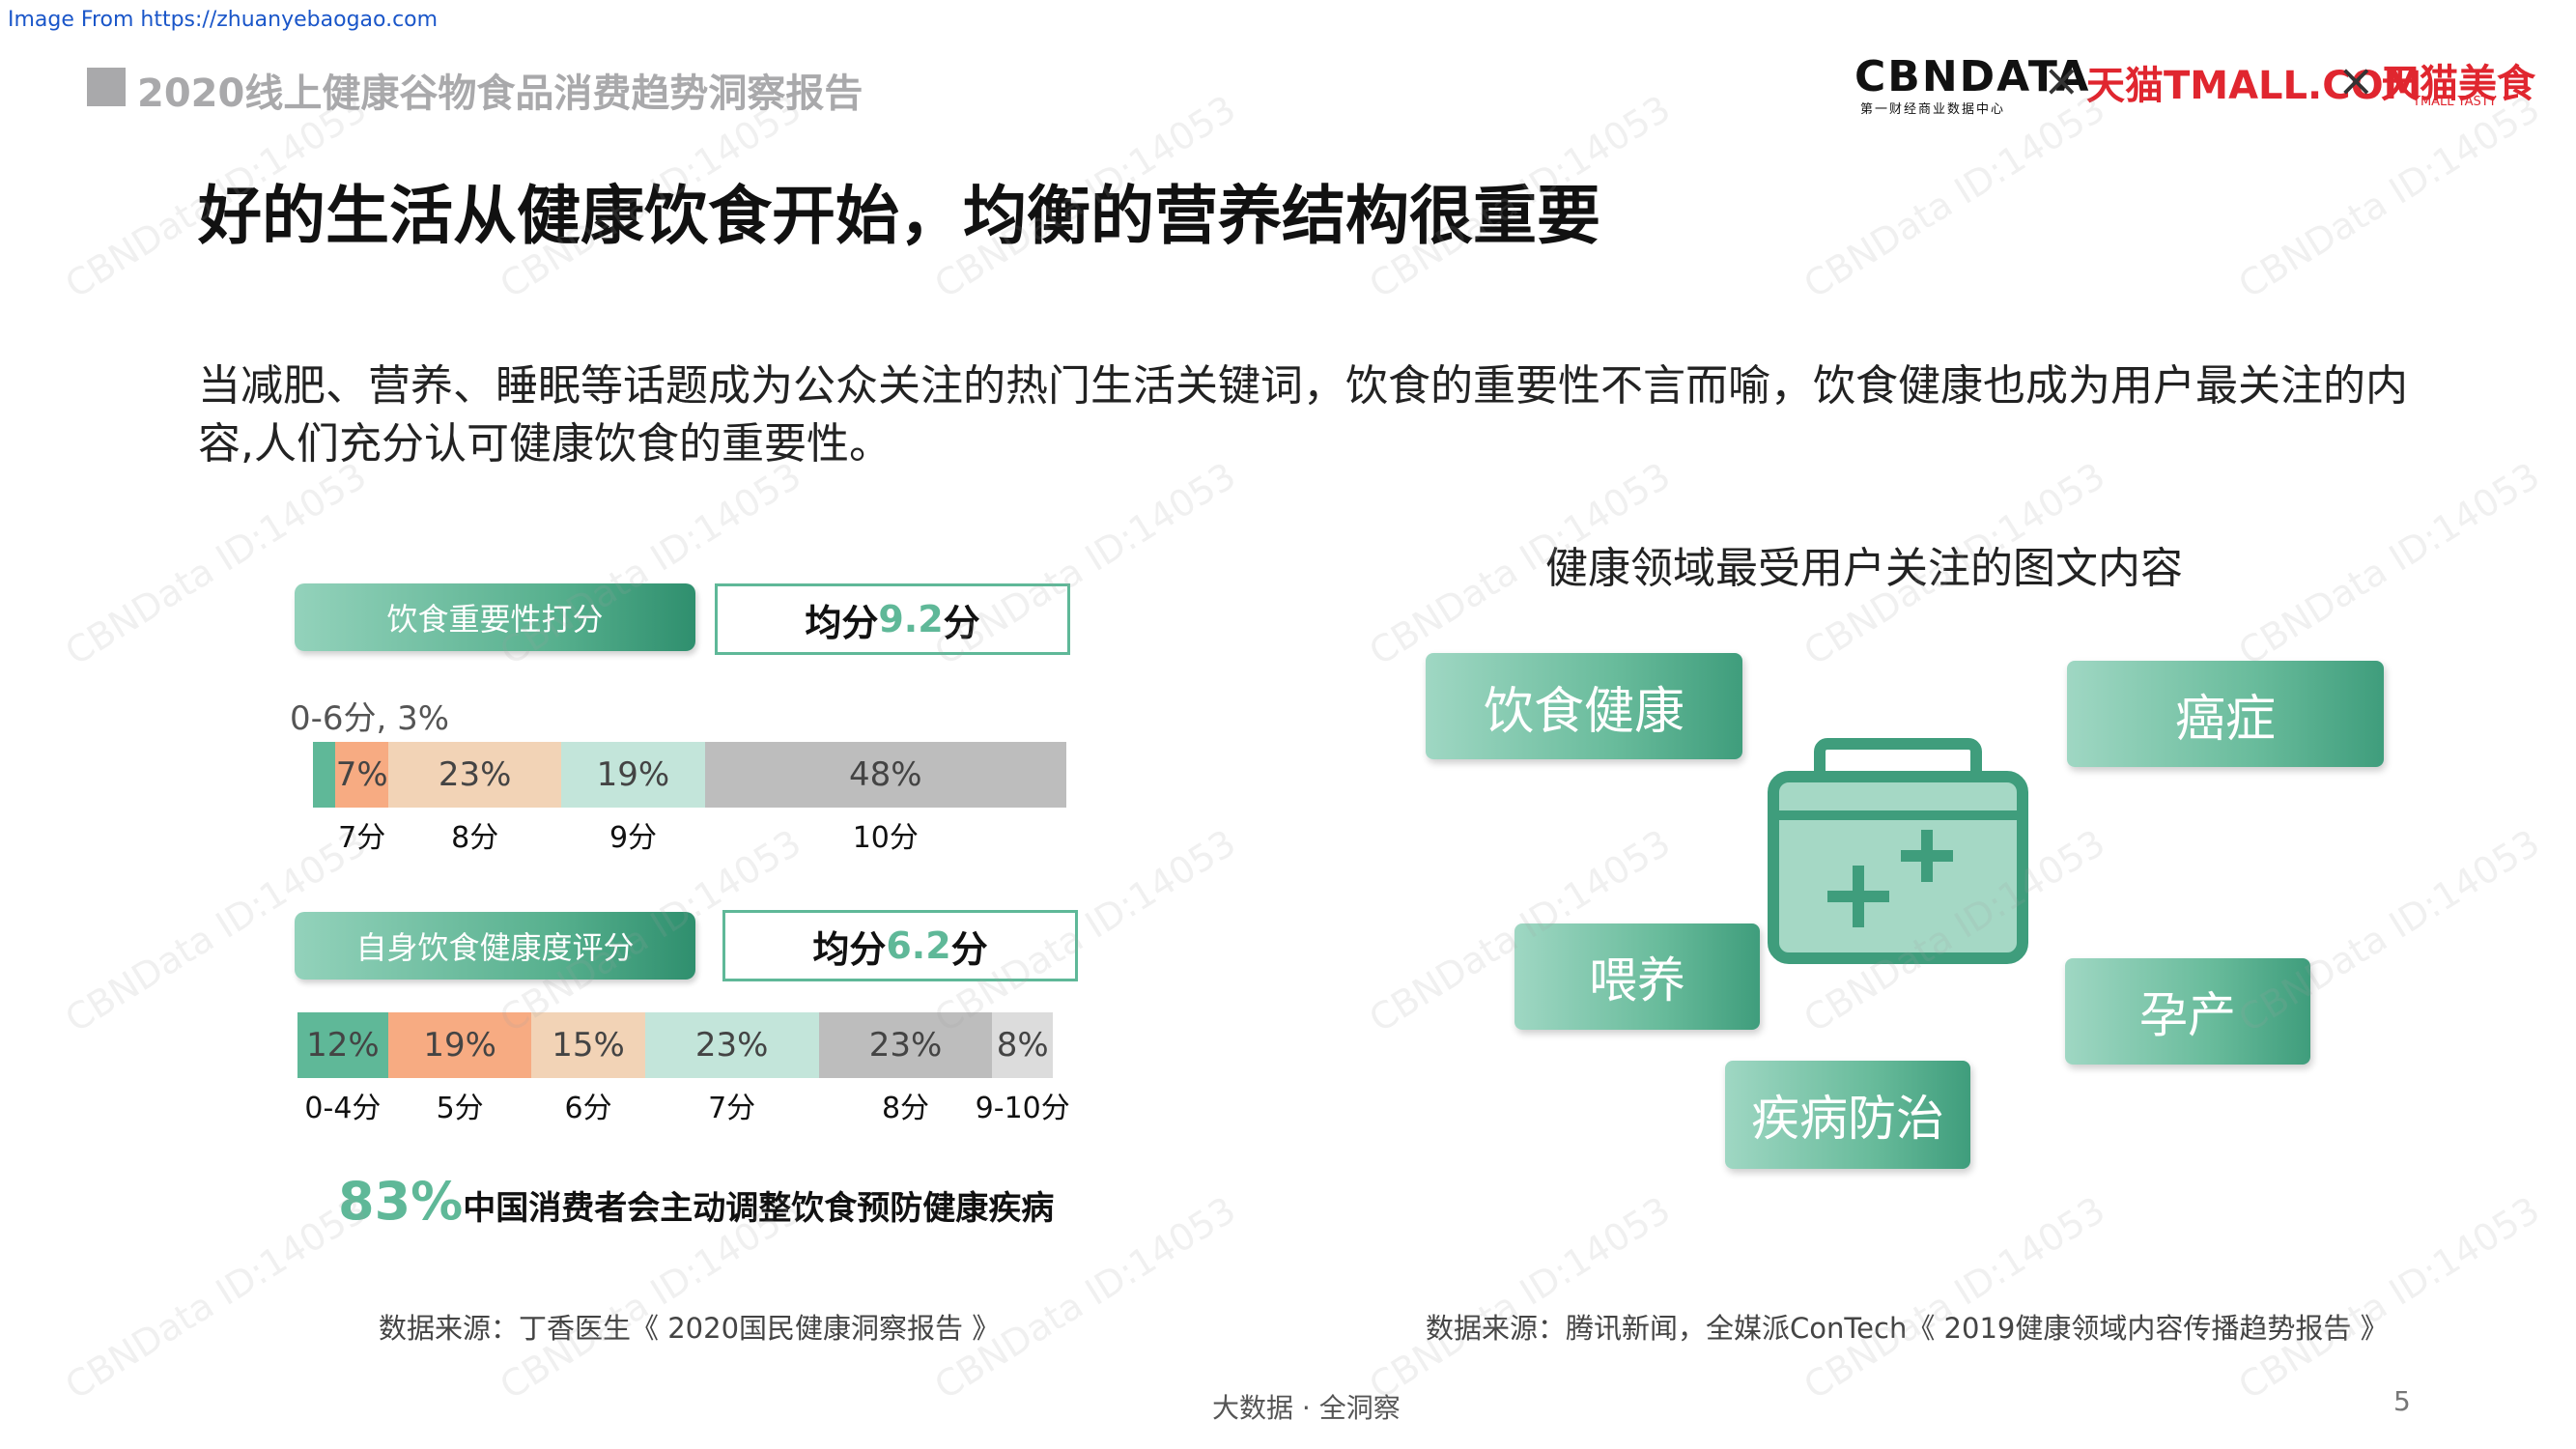 Image resolution: width=2576 pixels, height=1449 pixels. I want to click on key-stat: 83%中国消费者会主动调整饮食预防健康疾病, so click(696, 1201).